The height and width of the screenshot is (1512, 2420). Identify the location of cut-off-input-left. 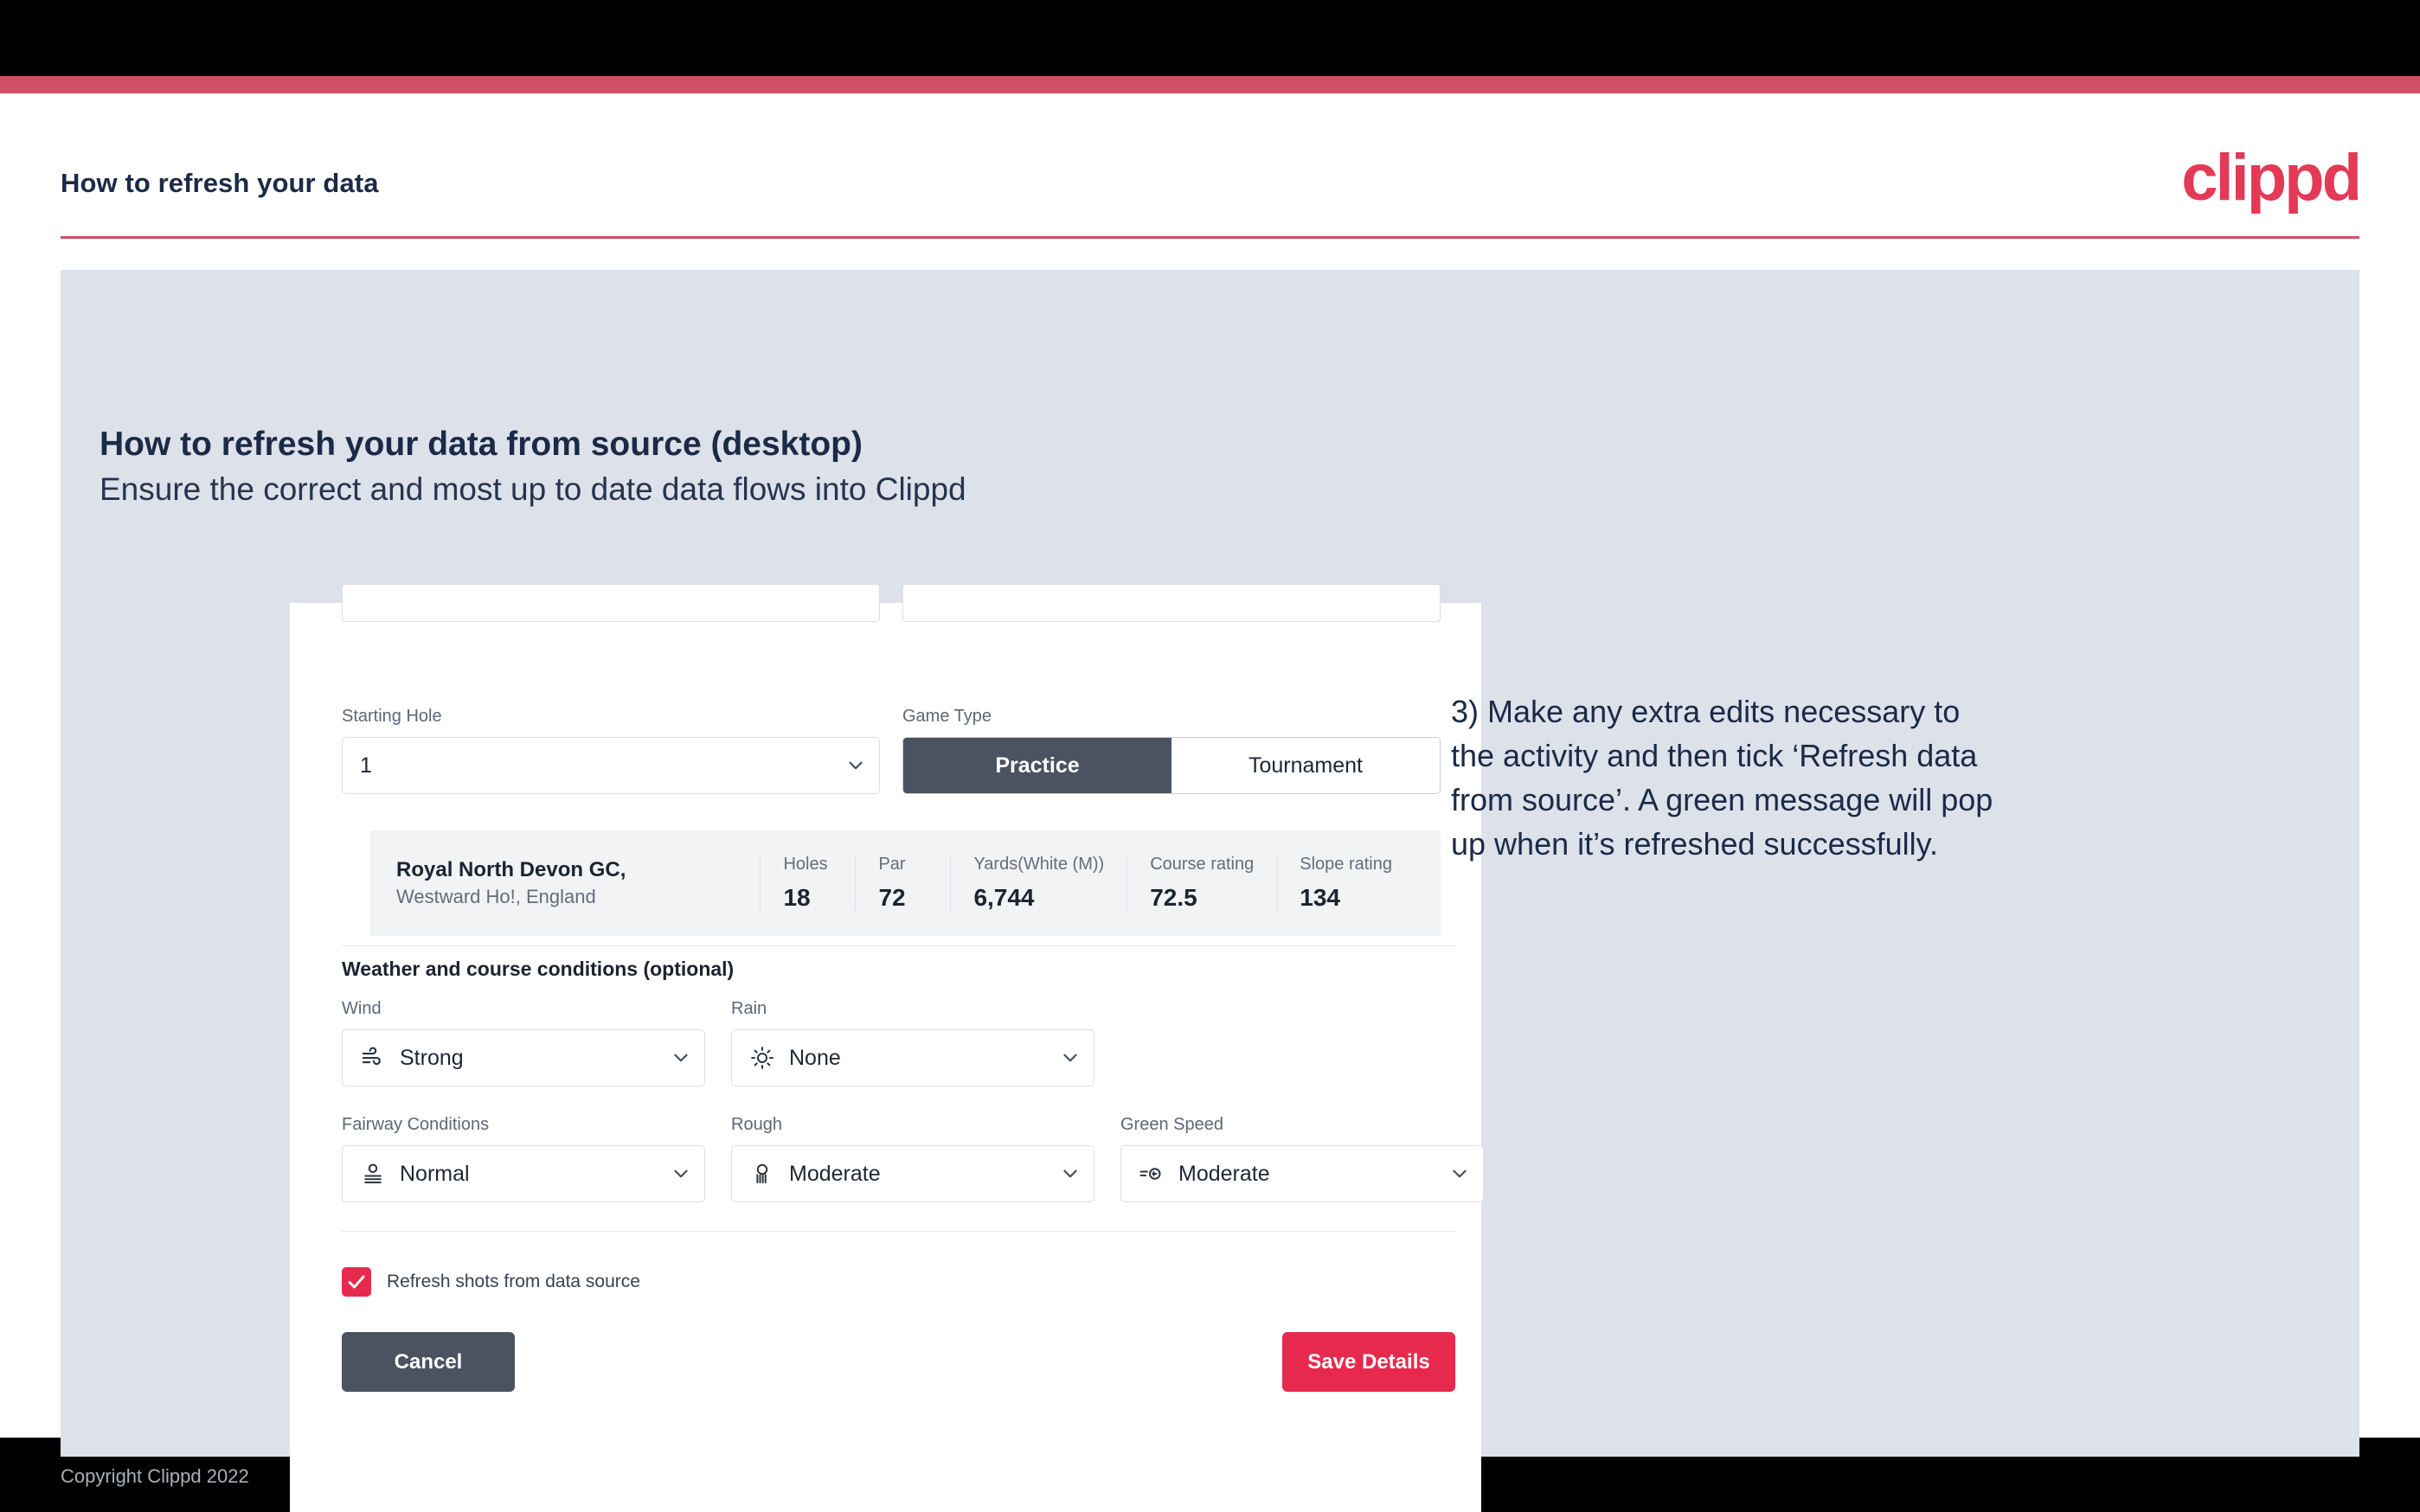
(611, 603).